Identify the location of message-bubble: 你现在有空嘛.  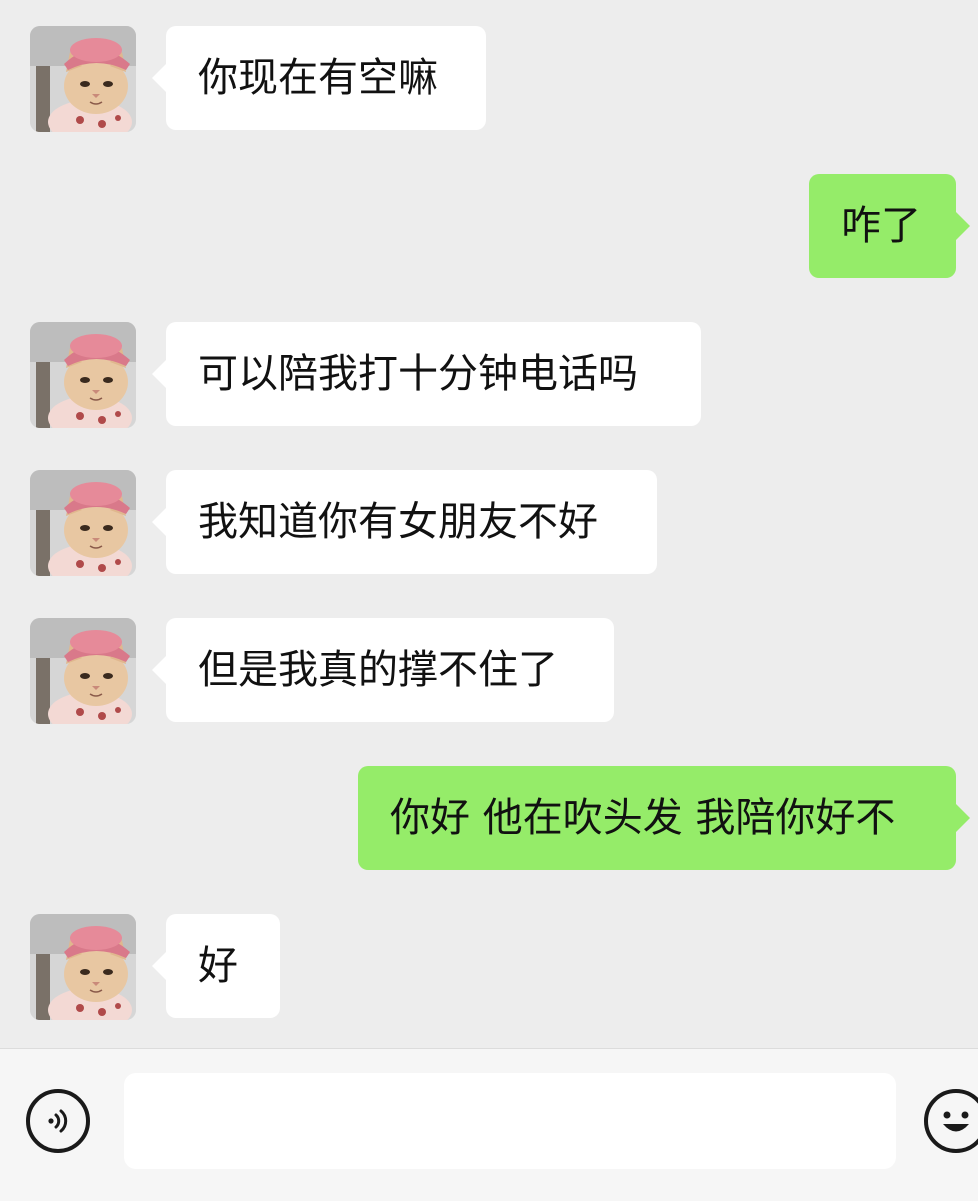
(319, 78).